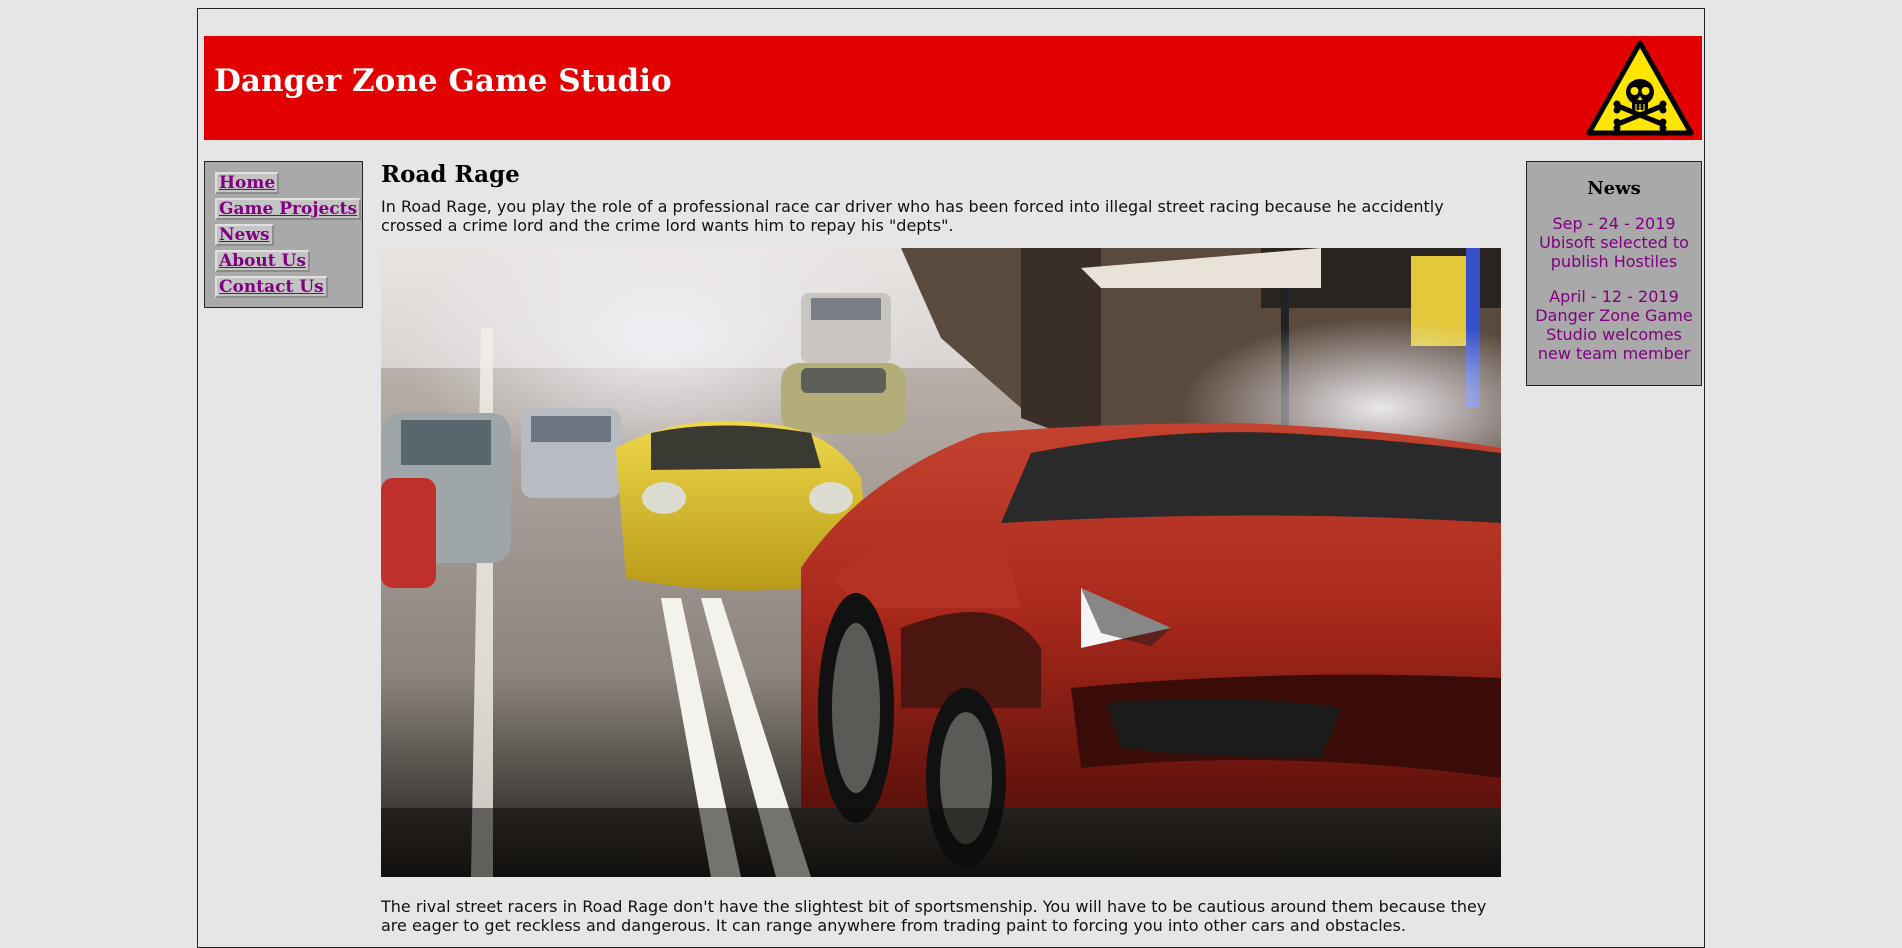  I want to click on nav-link-contact-us: Contact Us, so click(271, 287).